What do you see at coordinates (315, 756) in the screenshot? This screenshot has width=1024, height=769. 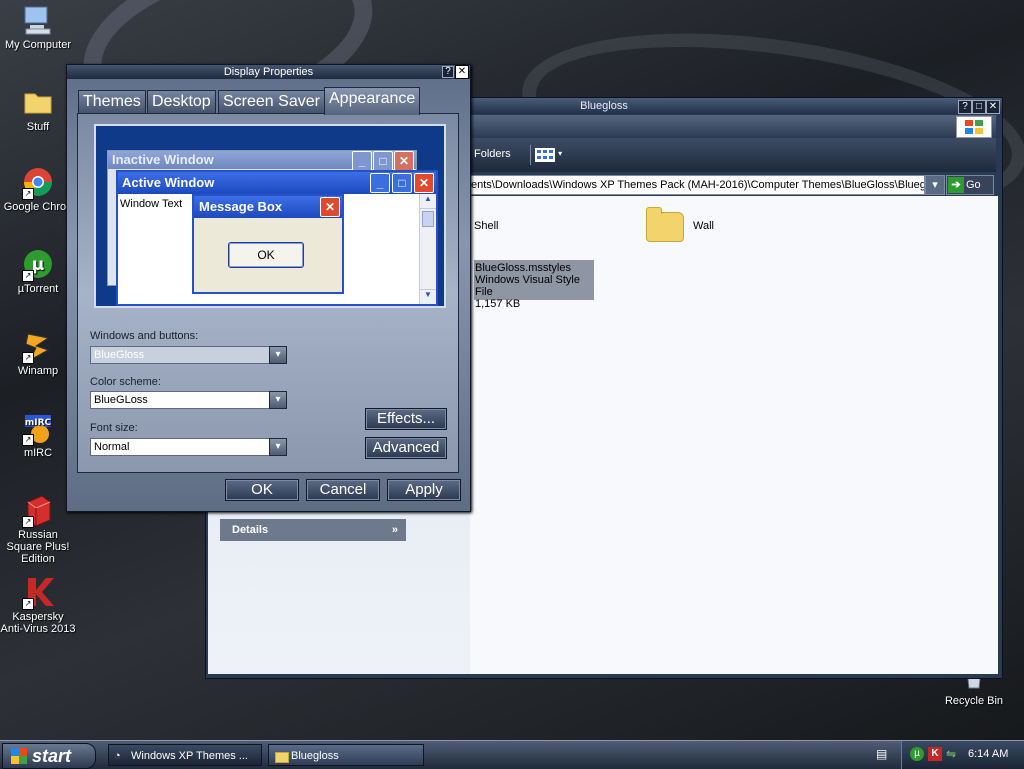 I see `taskbar-item-label: Bluegloss` at bounding box center [315, 756].